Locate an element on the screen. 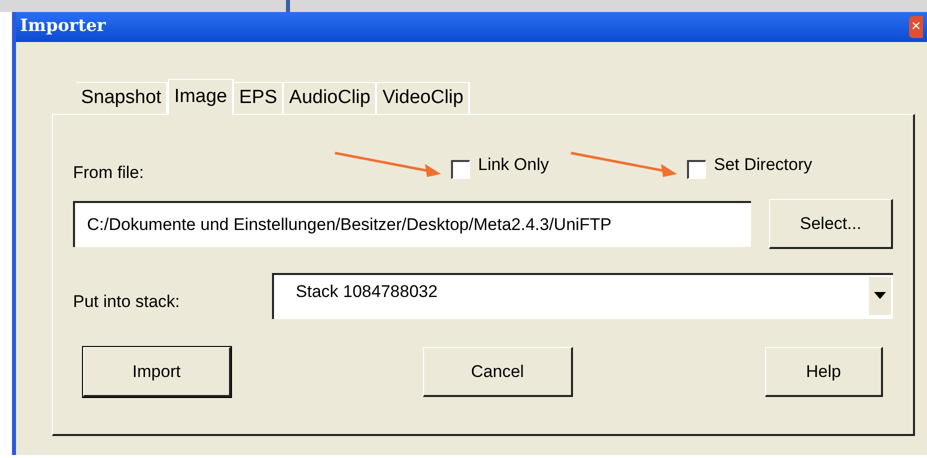 The height and width of the screenshot is (458, 927). dialog-button: Help is located at coordinates (824, 372).